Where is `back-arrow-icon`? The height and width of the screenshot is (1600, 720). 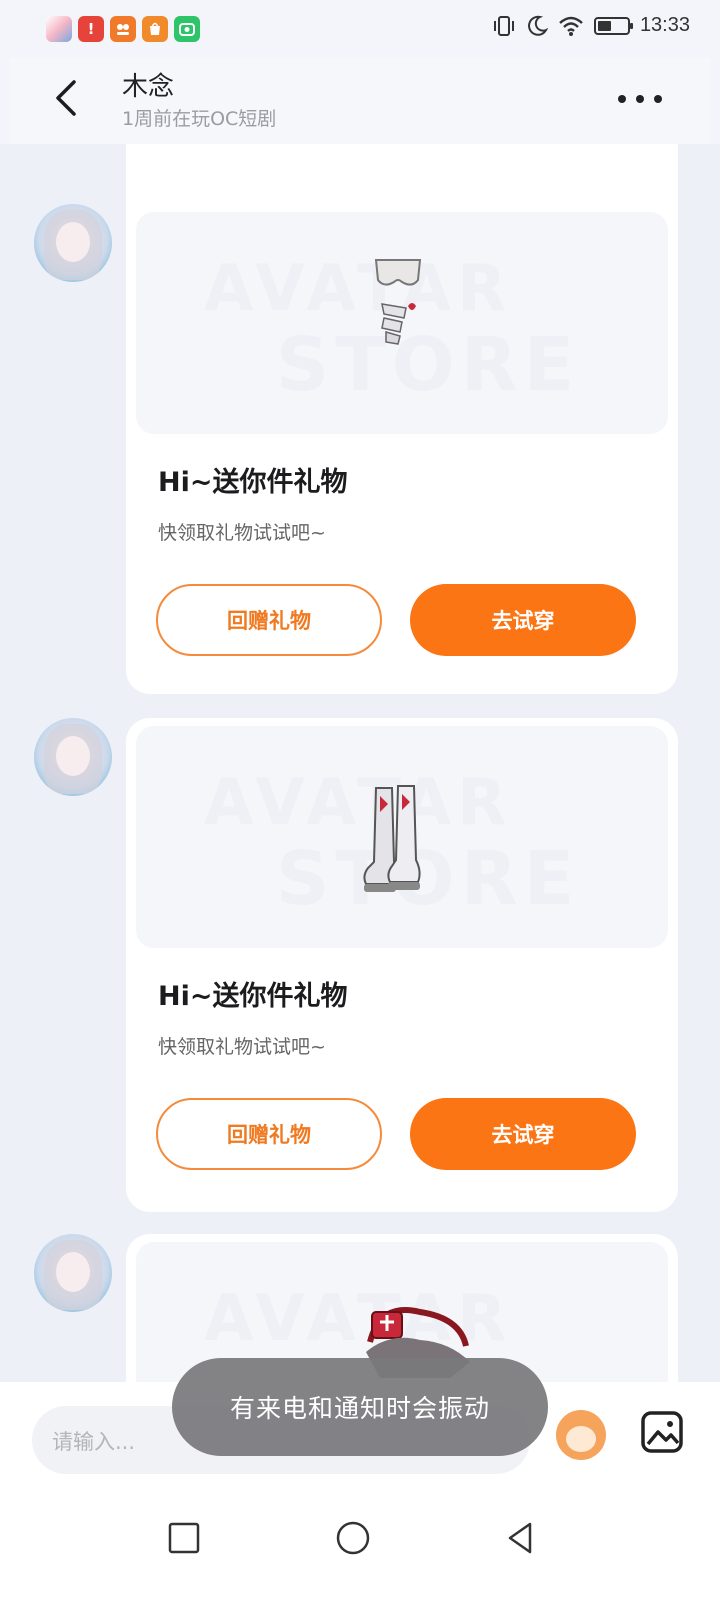
back-arrow-icon is located at coordinates (66, 98).